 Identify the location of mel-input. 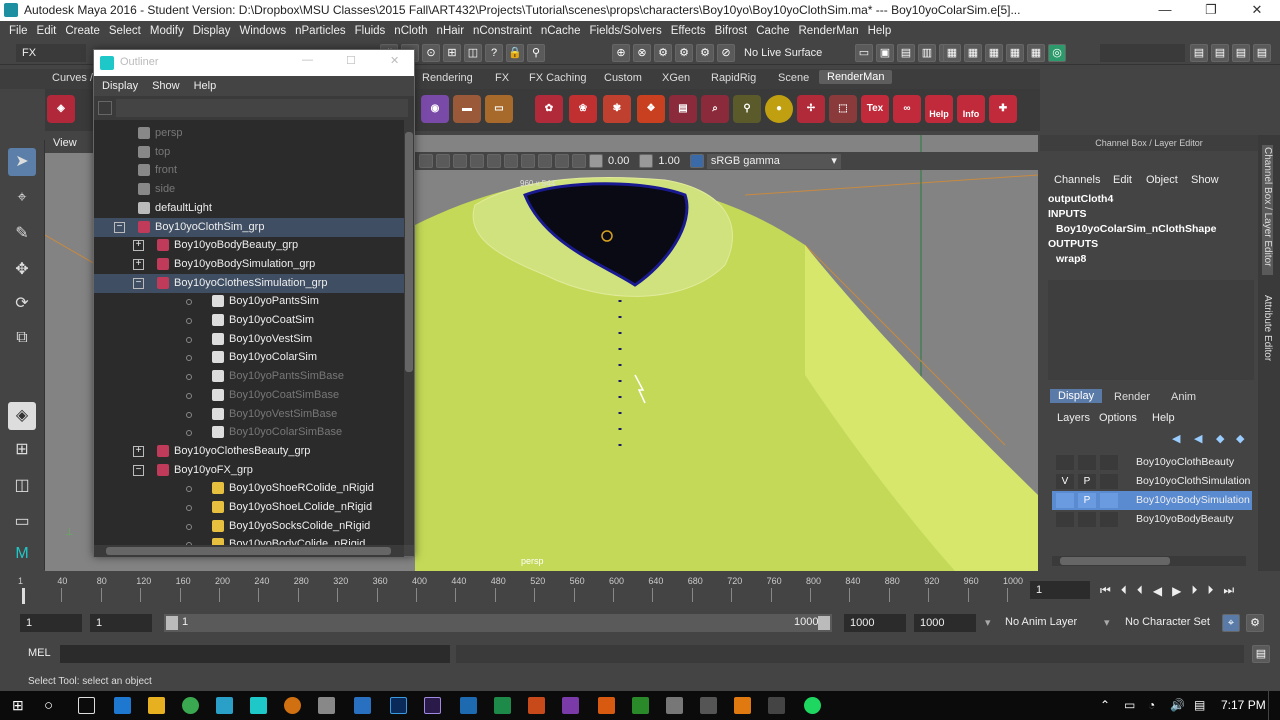
(255, 654).